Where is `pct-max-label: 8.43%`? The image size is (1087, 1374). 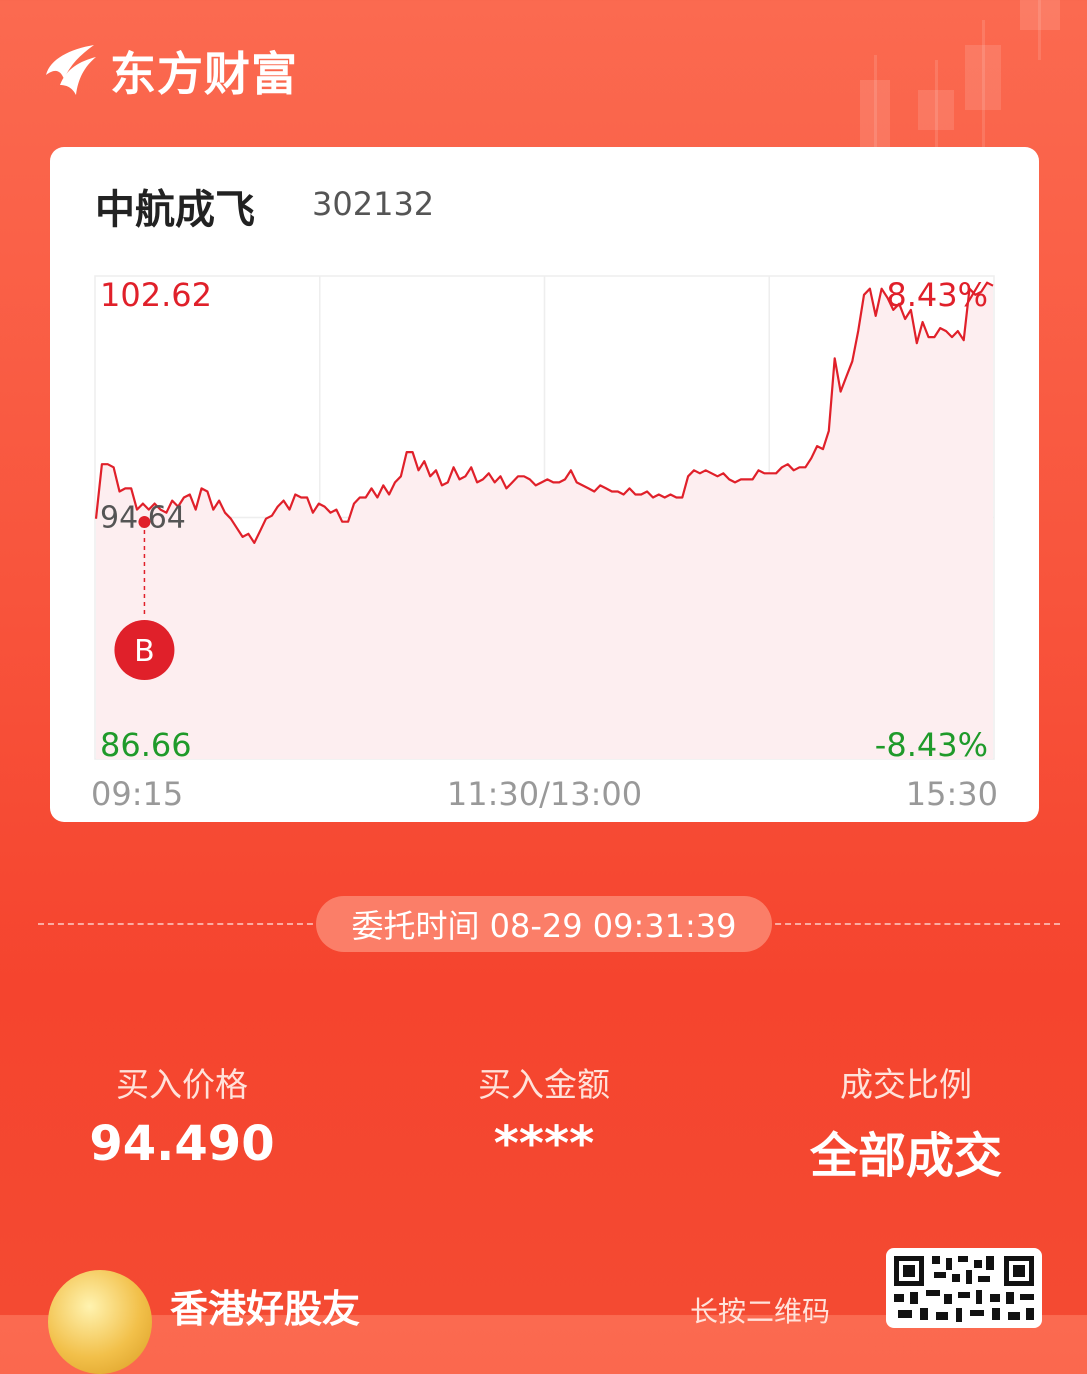 pct-max-label: 8.43% is located at coordinates (937, 295).